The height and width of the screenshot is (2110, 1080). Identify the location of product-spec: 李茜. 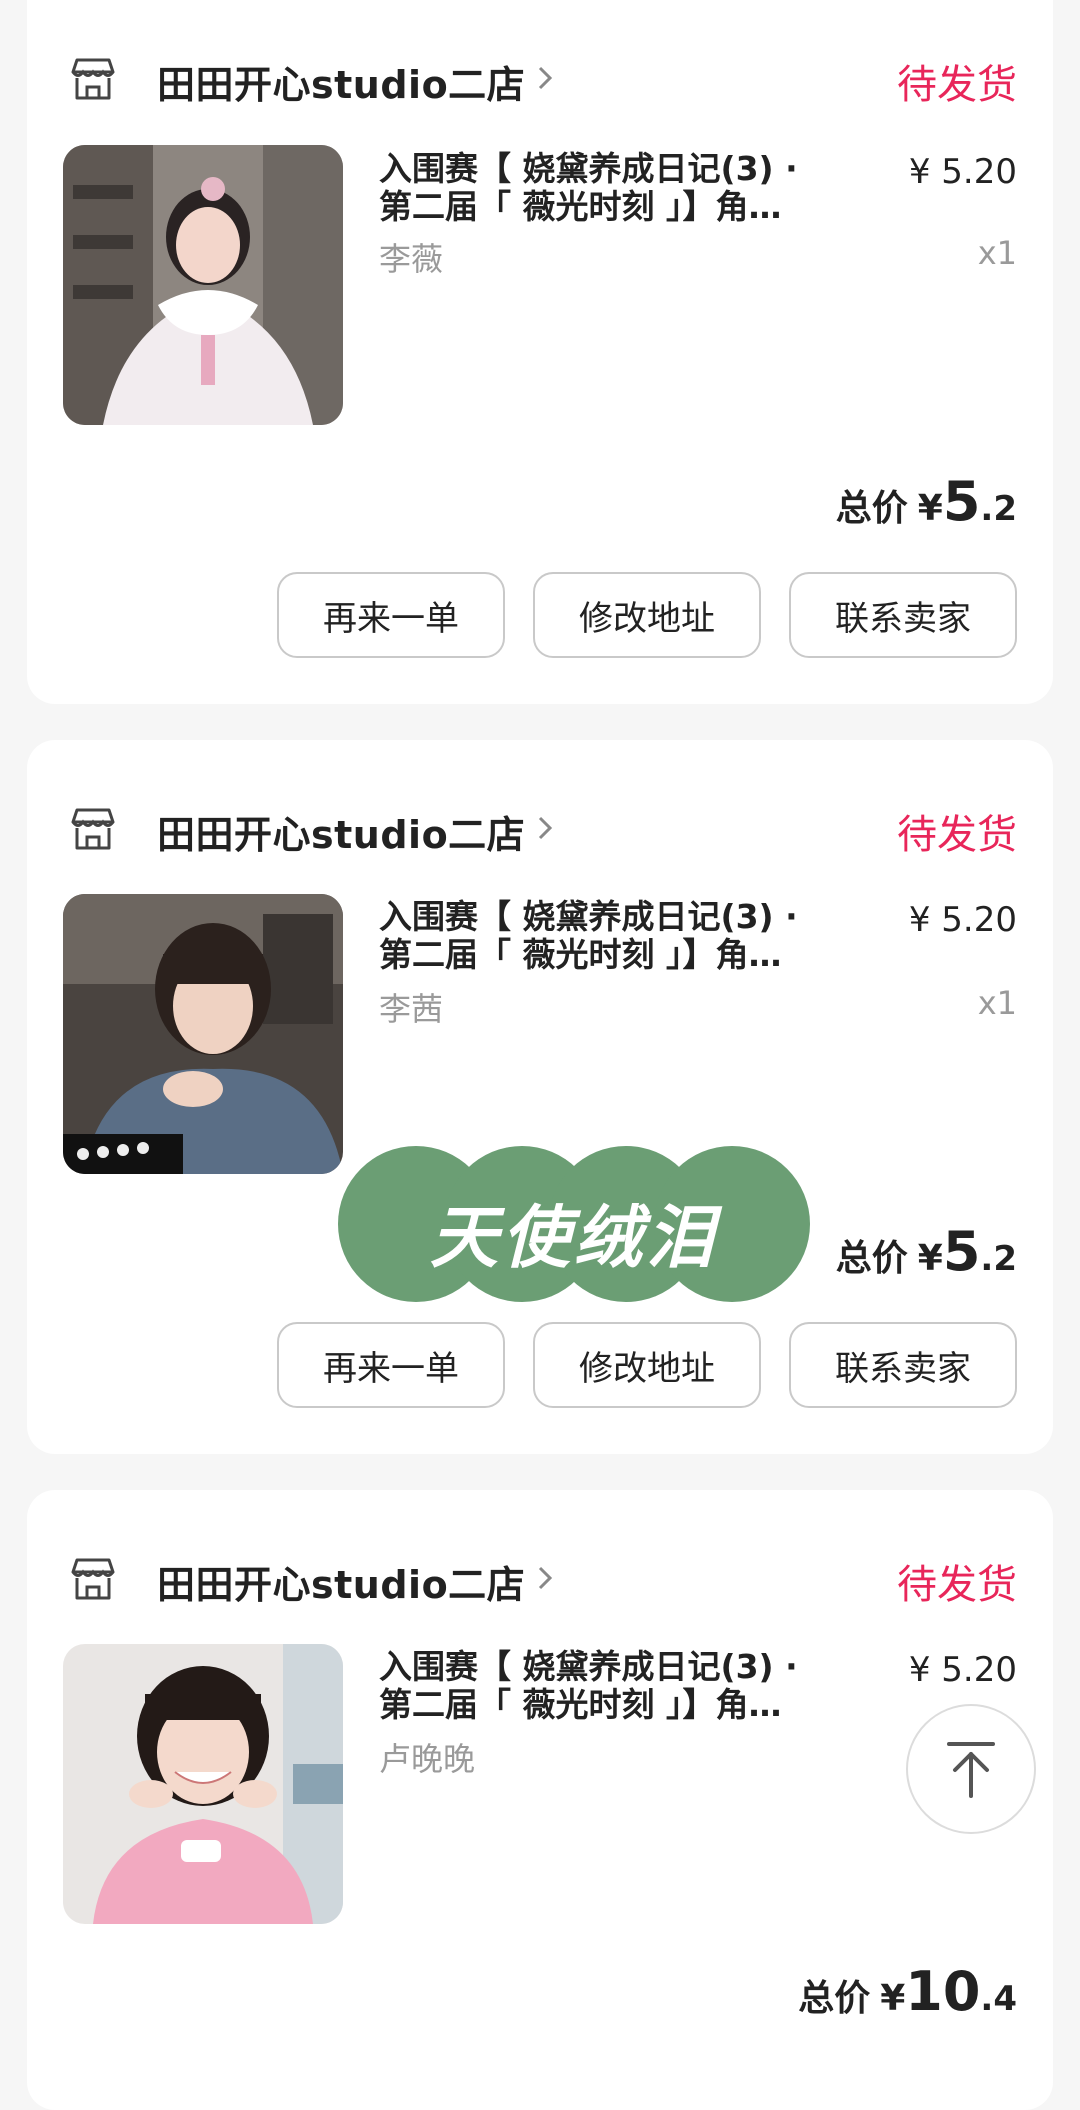
(411, 1009).